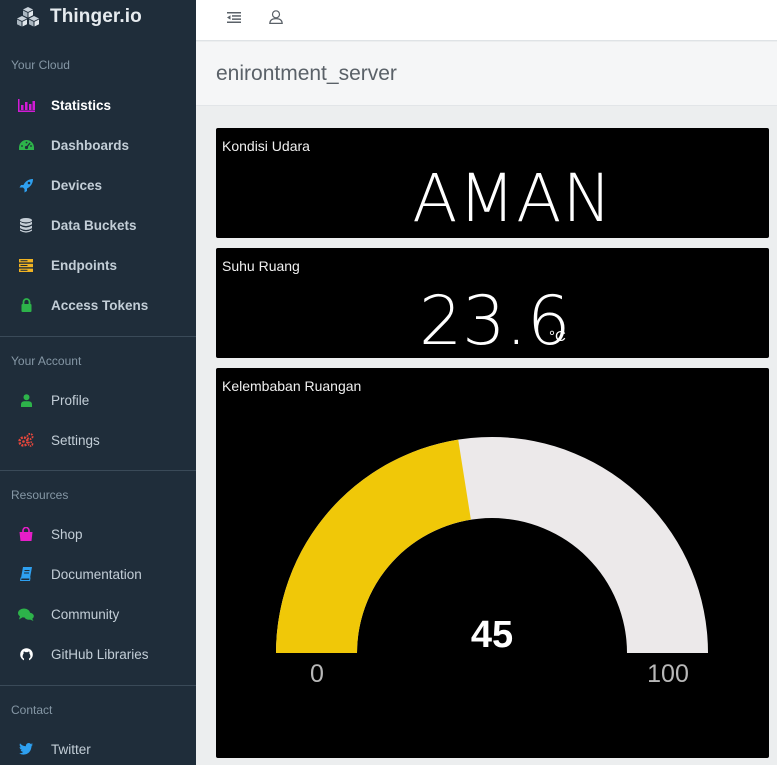 The image size is (777, 765). What do you see at coordinates (98, 534) in the screenshot?
I see `sidebar-item-shop: Shop` at bounding box center [98, 534].